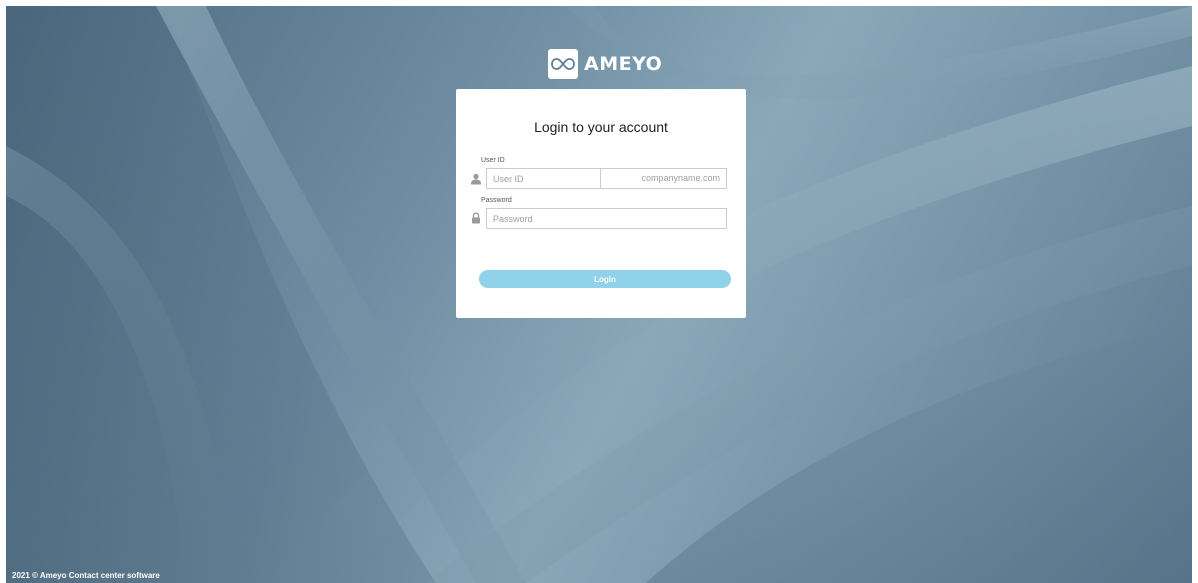  I want to click on user-icon, so click(476, 178).